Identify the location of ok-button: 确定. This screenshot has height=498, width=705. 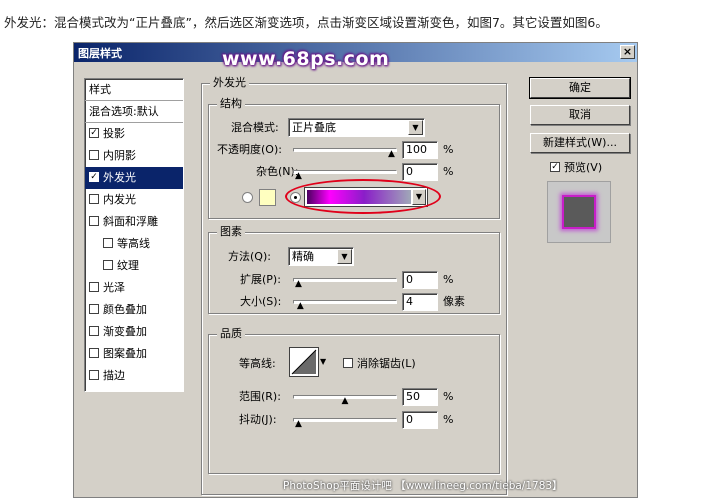
(580, 88).